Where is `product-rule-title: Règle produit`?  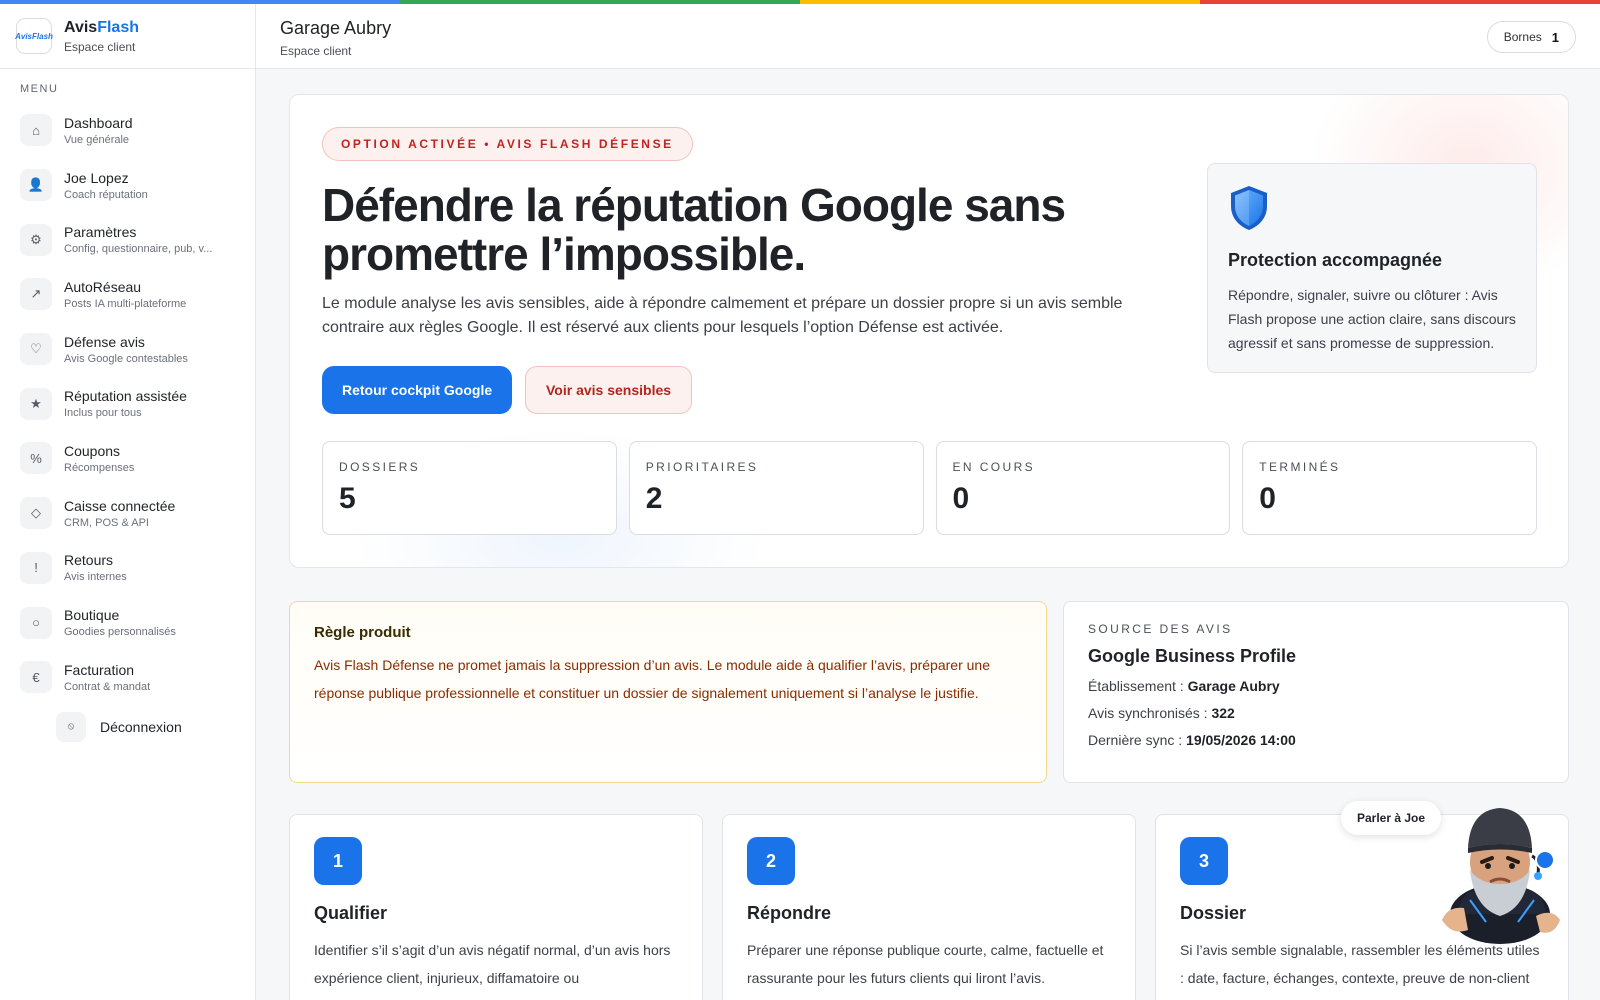
product-rule-title: Règle produit is located at coordinates (362, 632).